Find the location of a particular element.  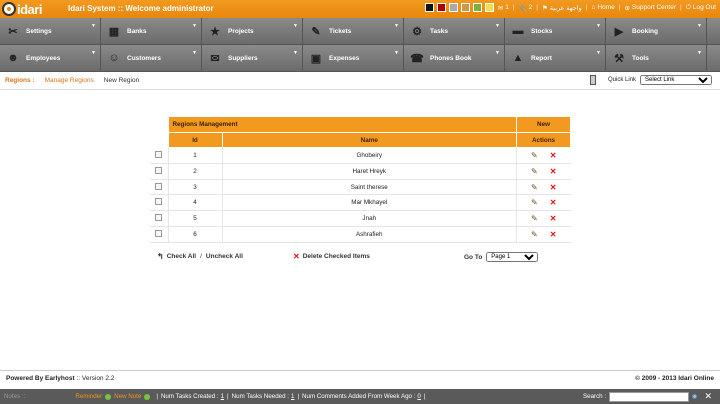

col-header-id: Id is located at coordinates (195, 140).